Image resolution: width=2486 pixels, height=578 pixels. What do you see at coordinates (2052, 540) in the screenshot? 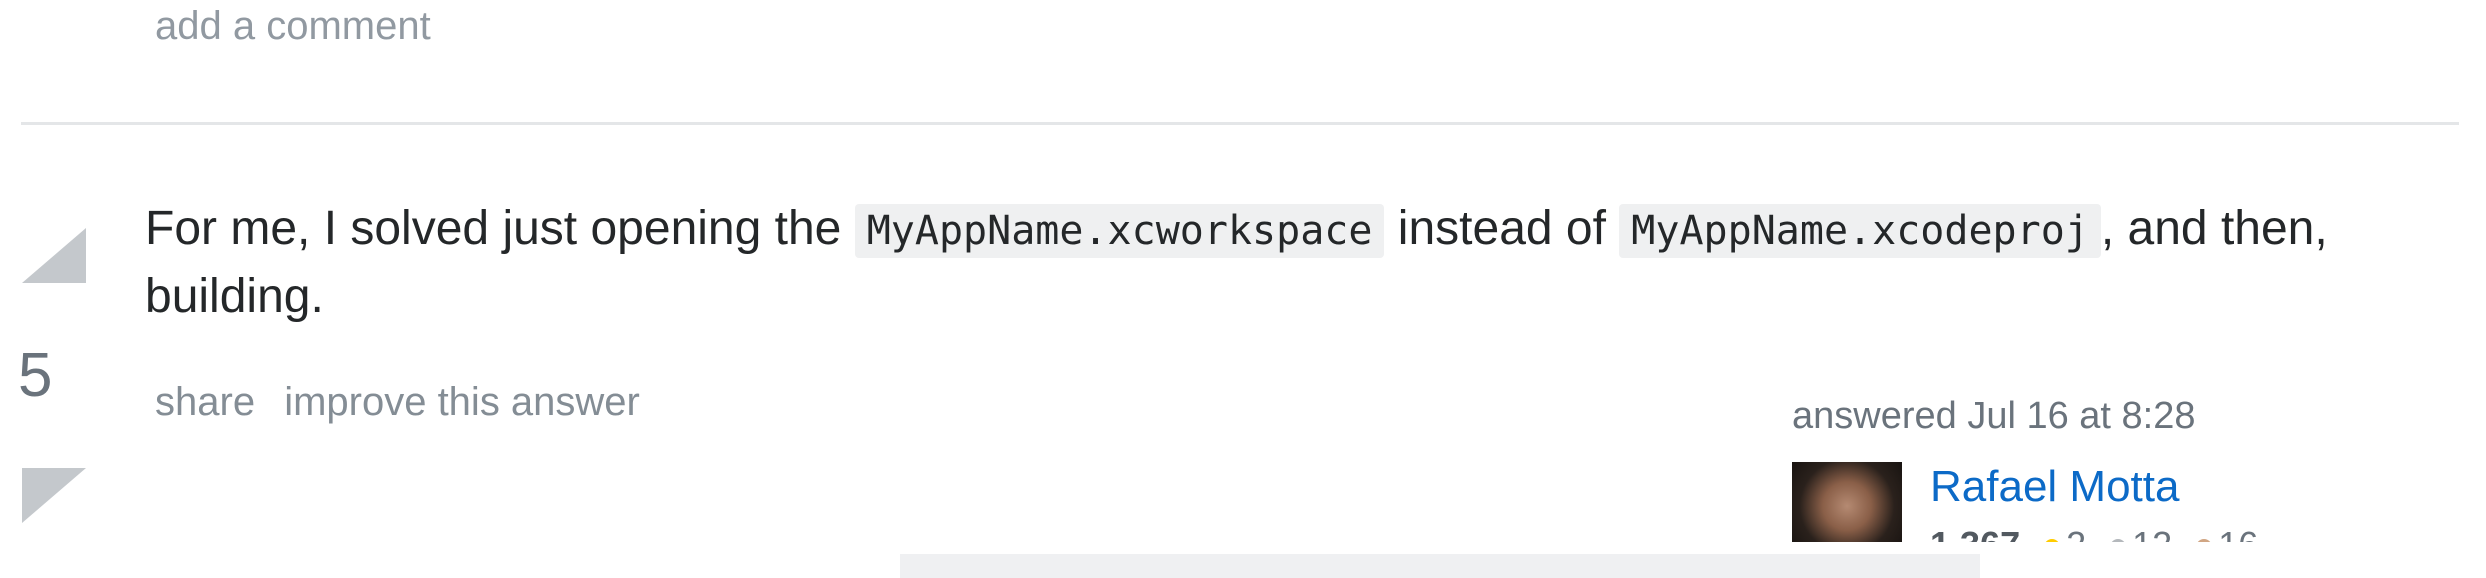
I see `gold-badge-icon` at bounding box center [2052, 540].